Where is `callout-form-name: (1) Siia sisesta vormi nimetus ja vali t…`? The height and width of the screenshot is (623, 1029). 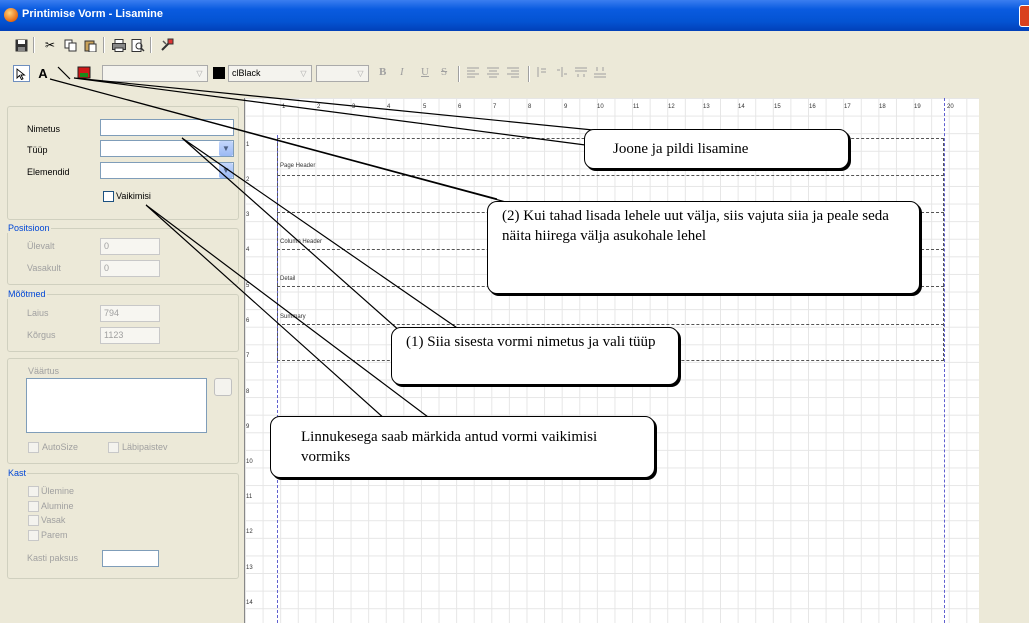
callout-form-name: (1) Siia sisesta vormi nimetus ja vali t… is located at coordinates (535, 356).